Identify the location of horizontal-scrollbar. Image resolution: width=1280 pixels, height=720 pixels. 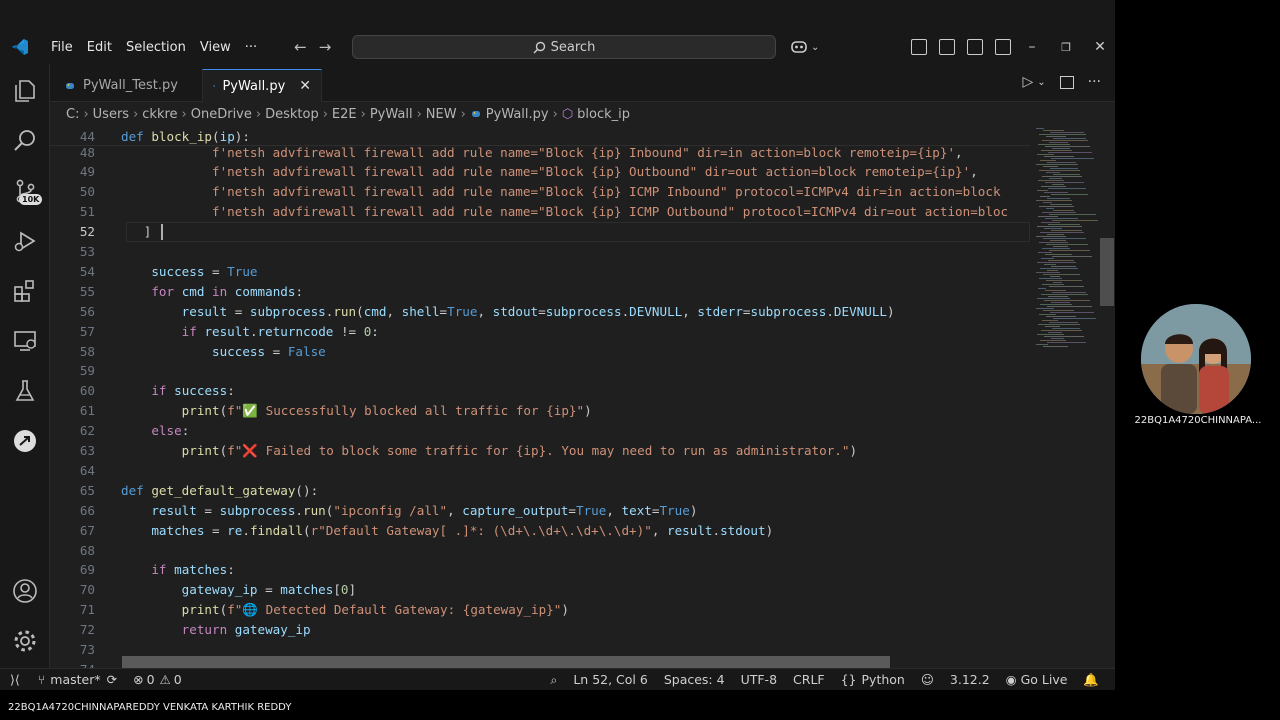
(506, 662).